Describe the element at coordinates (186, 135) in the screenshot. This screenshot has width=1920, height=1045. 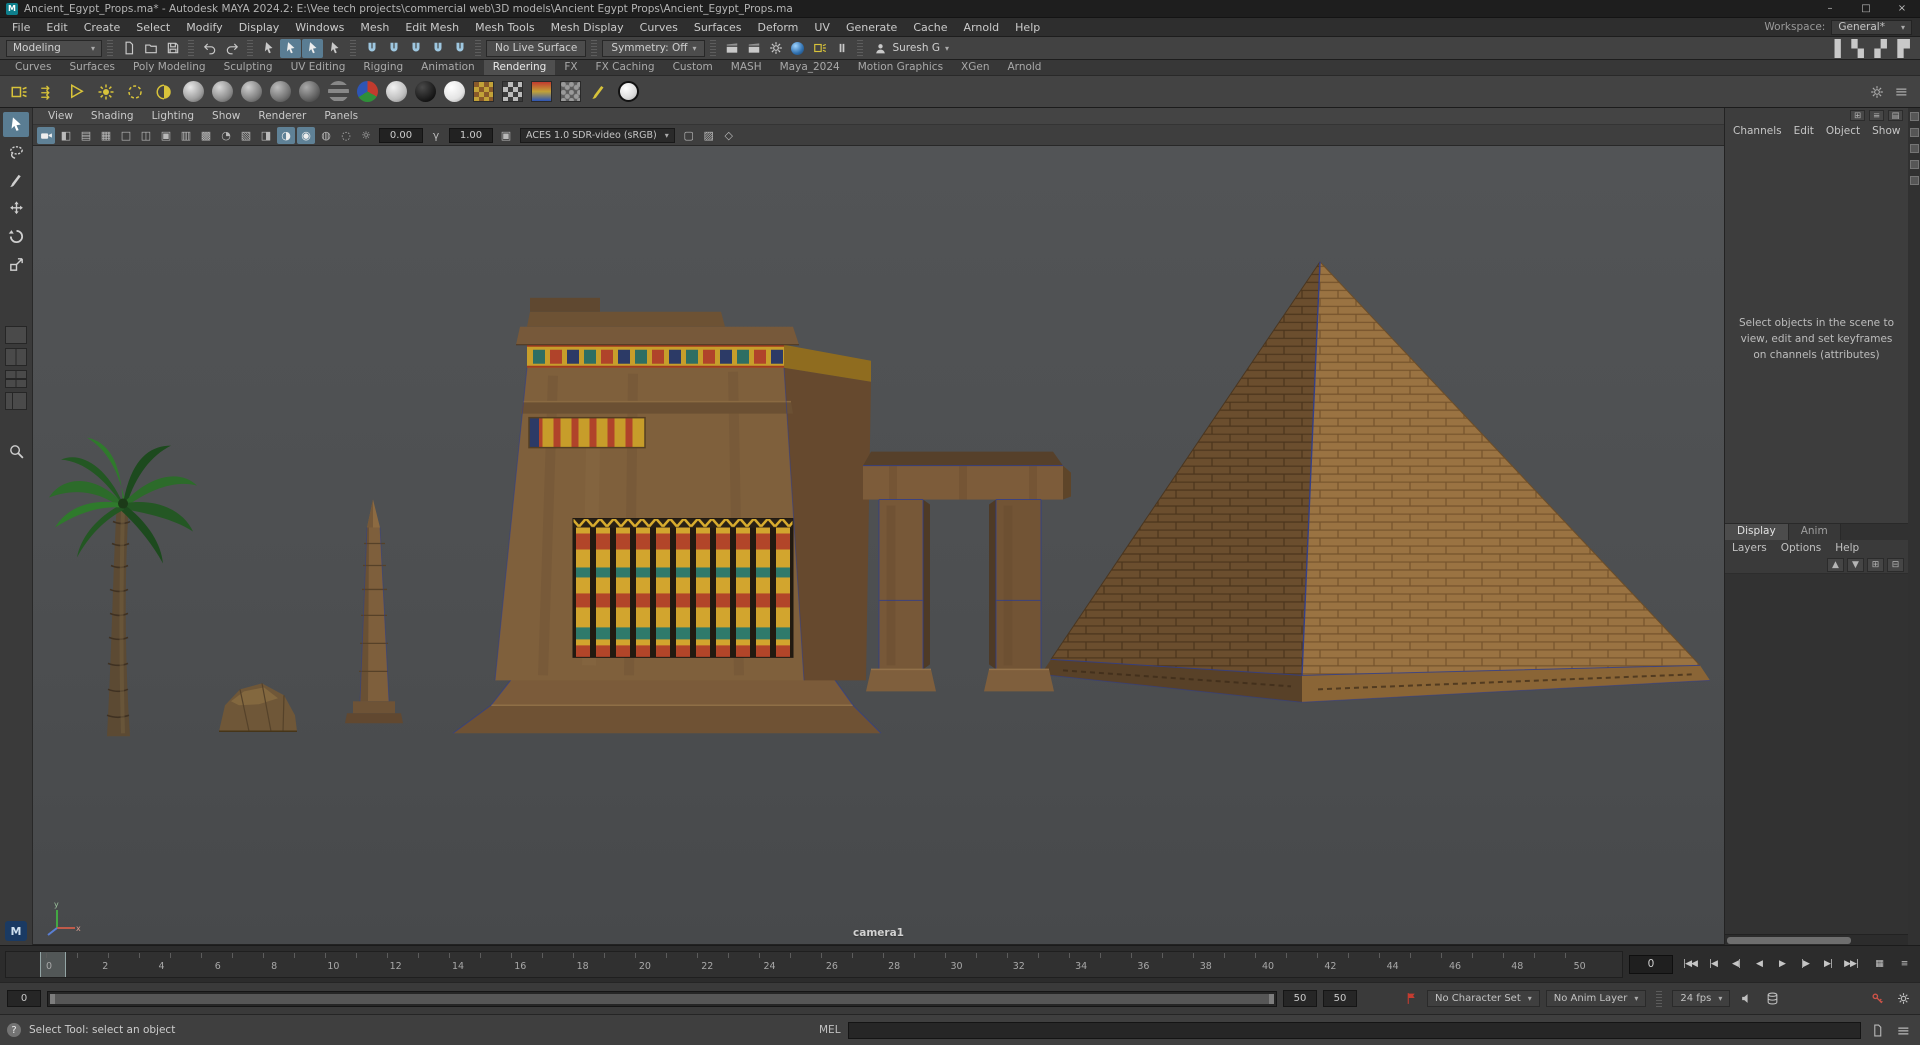
I see `film-gate-icon: ▥` at that location.